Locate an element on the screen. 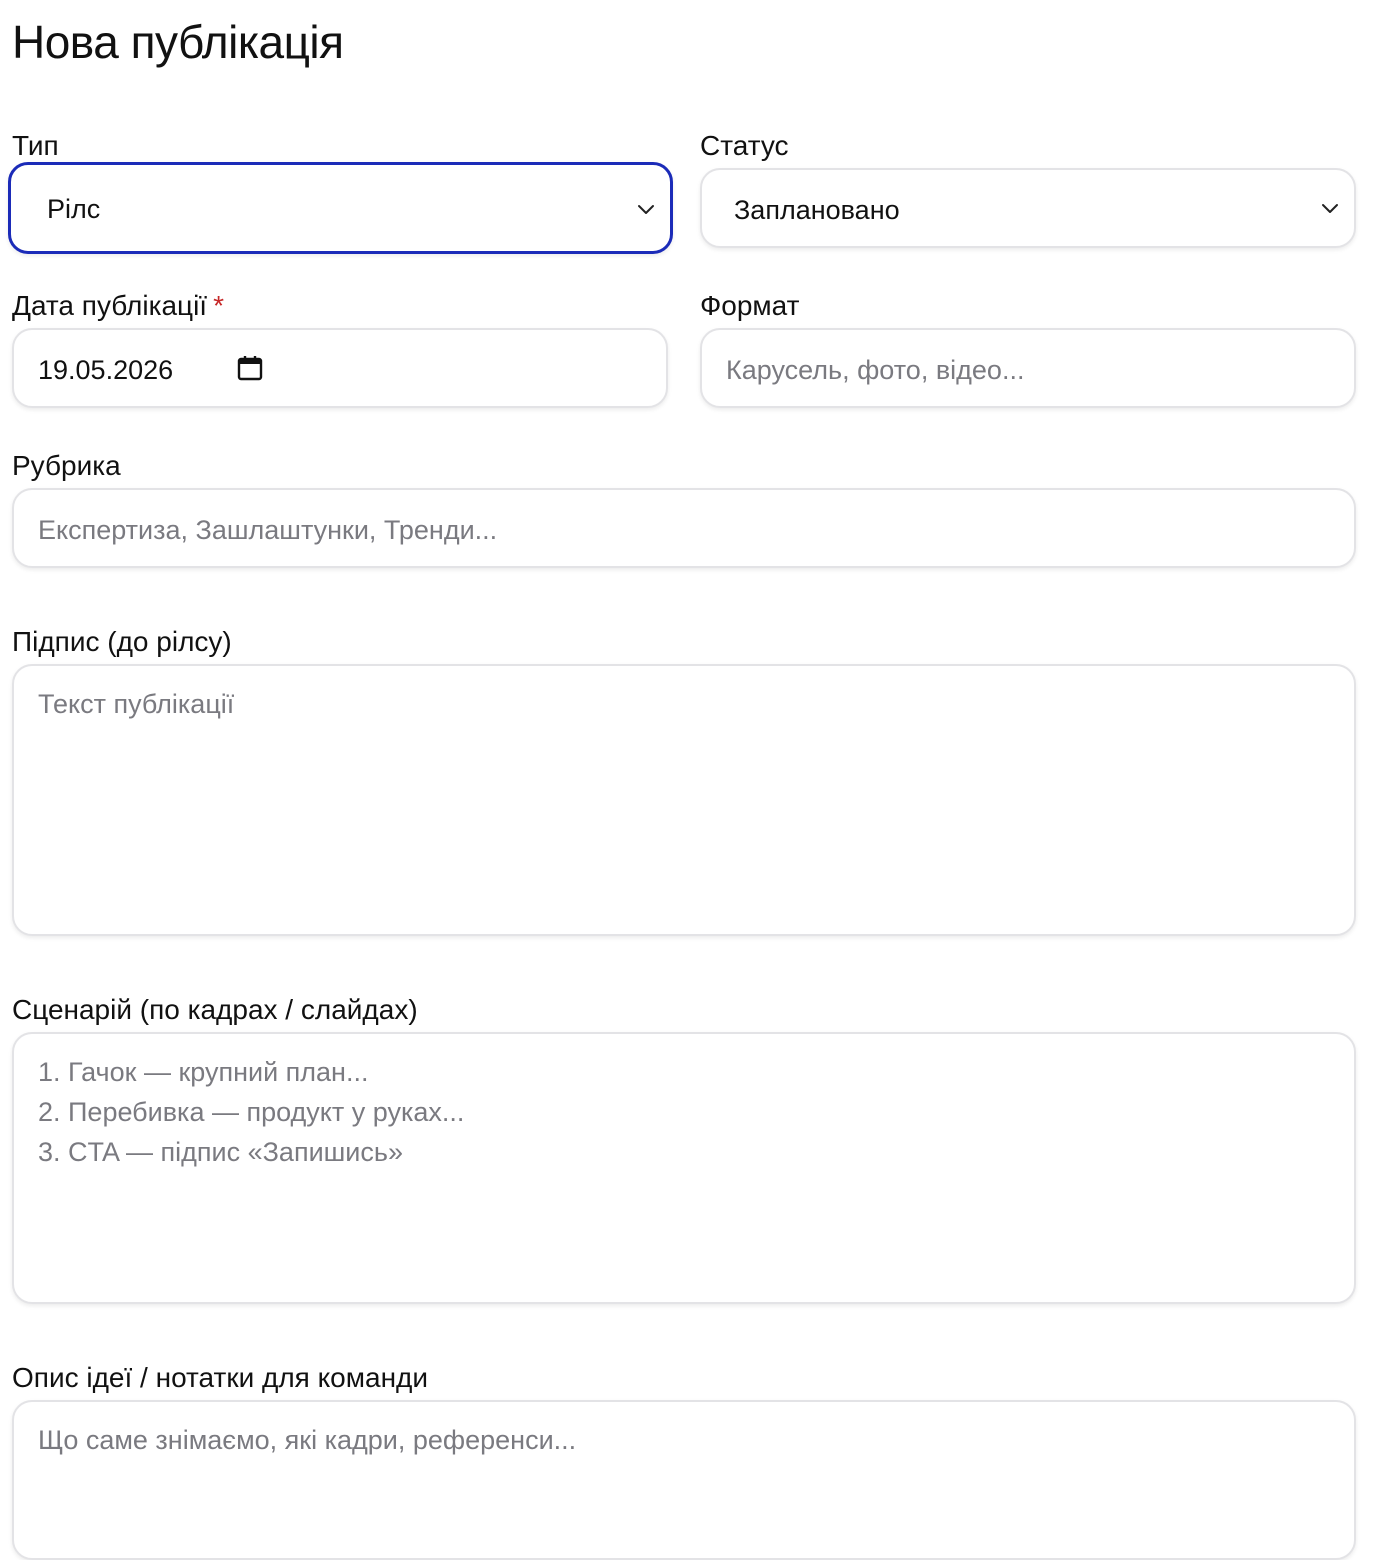  page-title: Нова публікація is located at coordinates (178, 42).